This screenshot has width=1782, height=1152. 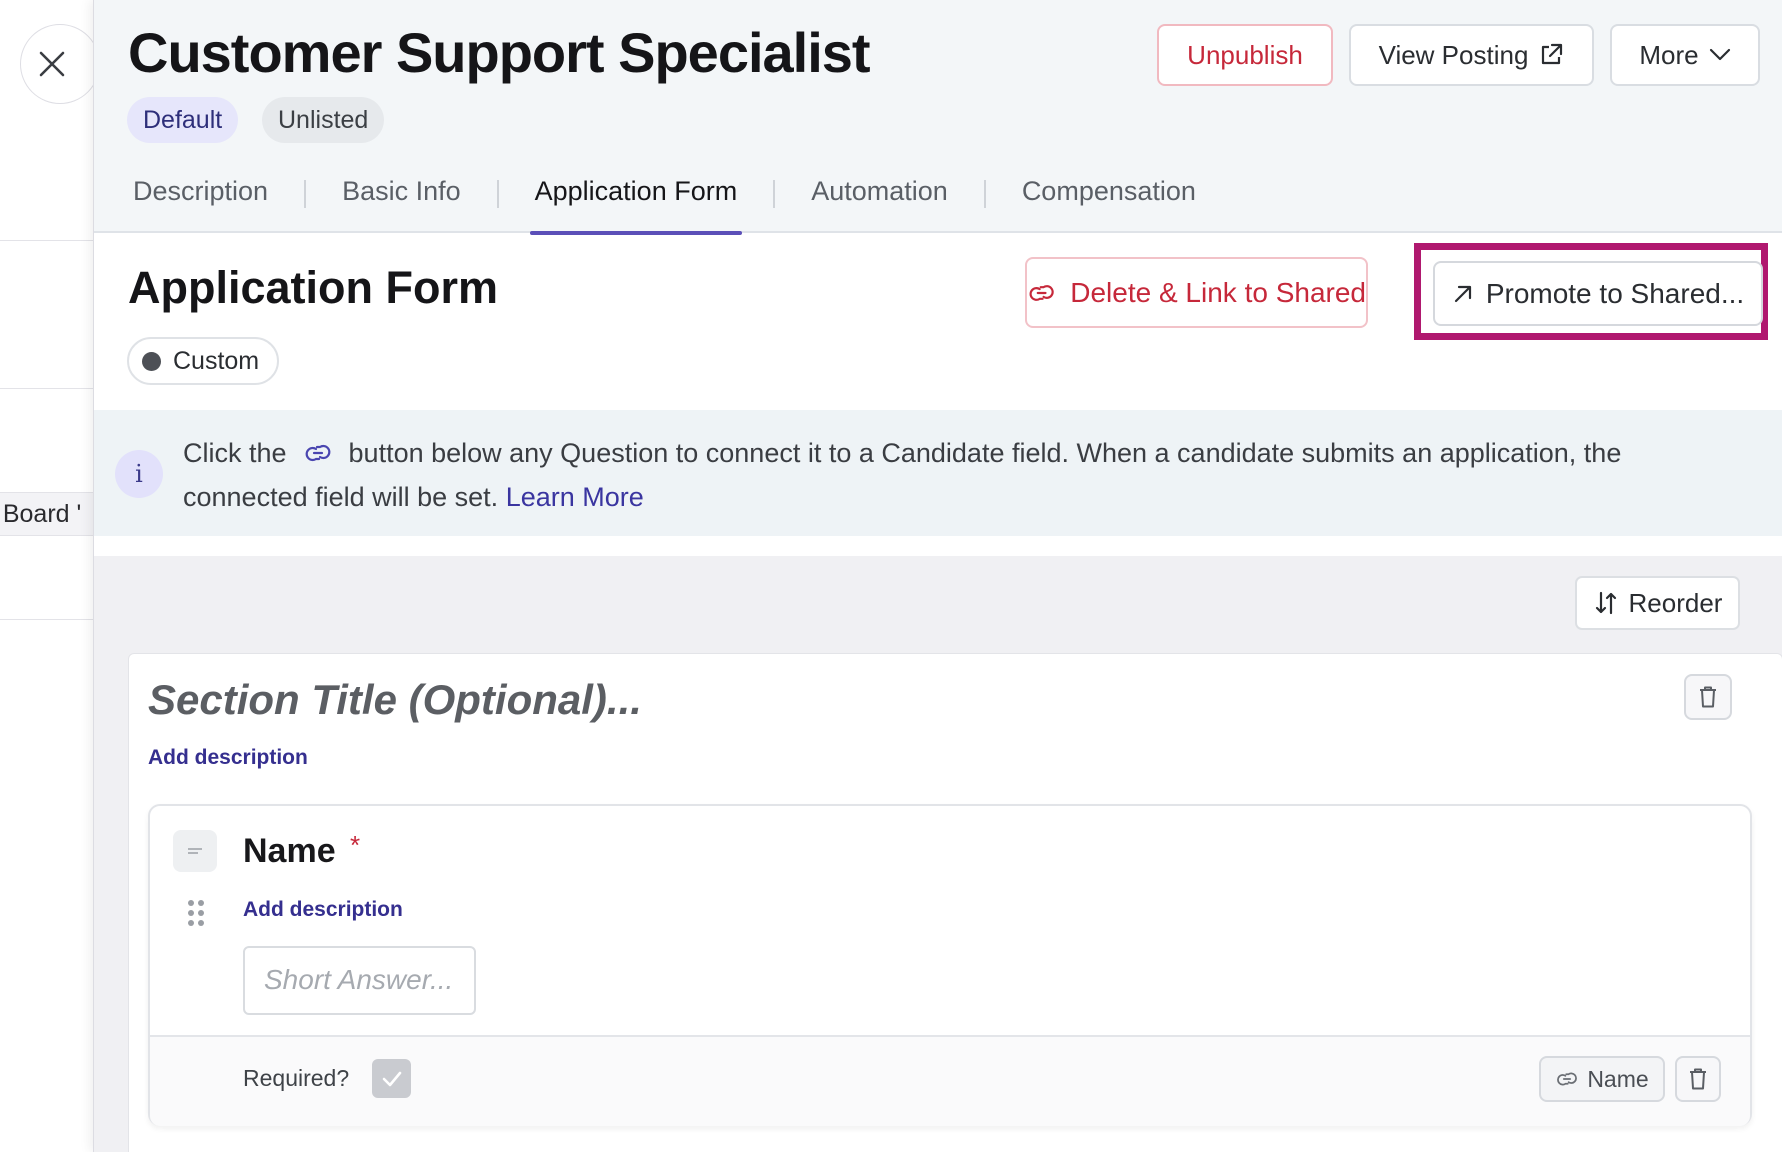 I want to click on question-add-description-link: Add description, so click(x=323, y=910).